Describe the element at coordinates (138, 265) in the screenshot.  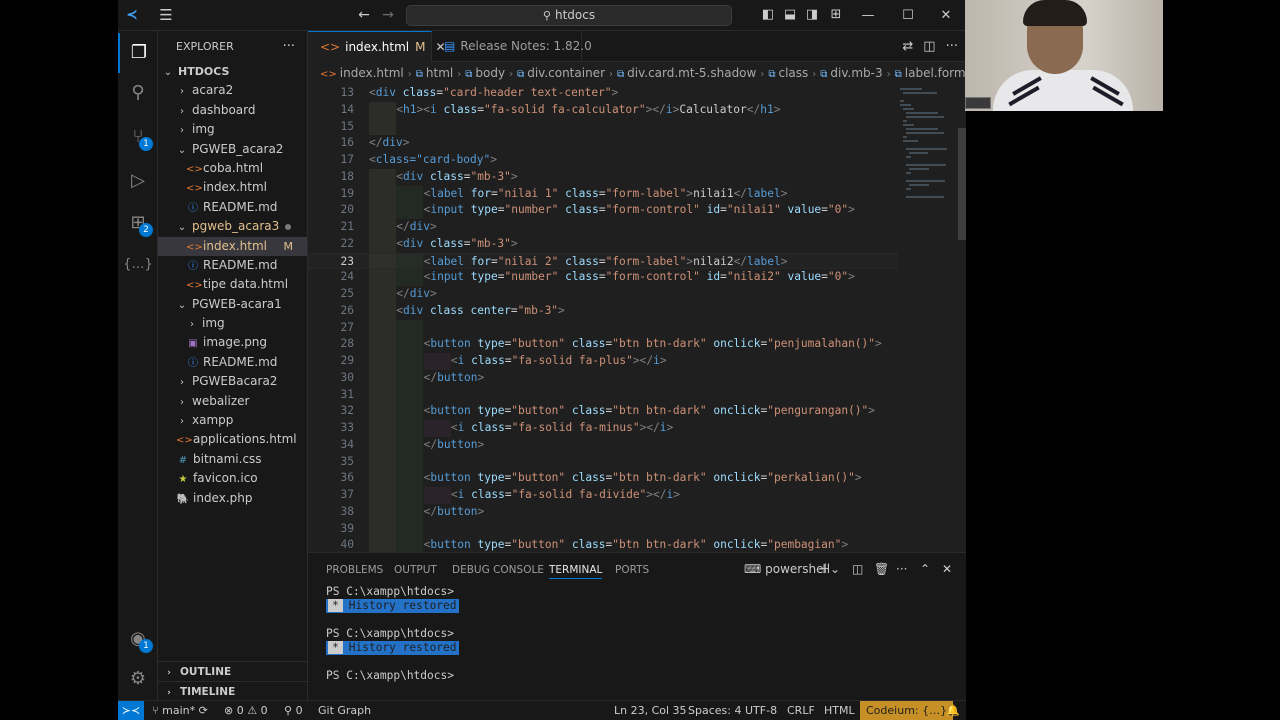
I see `remote-explorer-icon: {…}` at that location.